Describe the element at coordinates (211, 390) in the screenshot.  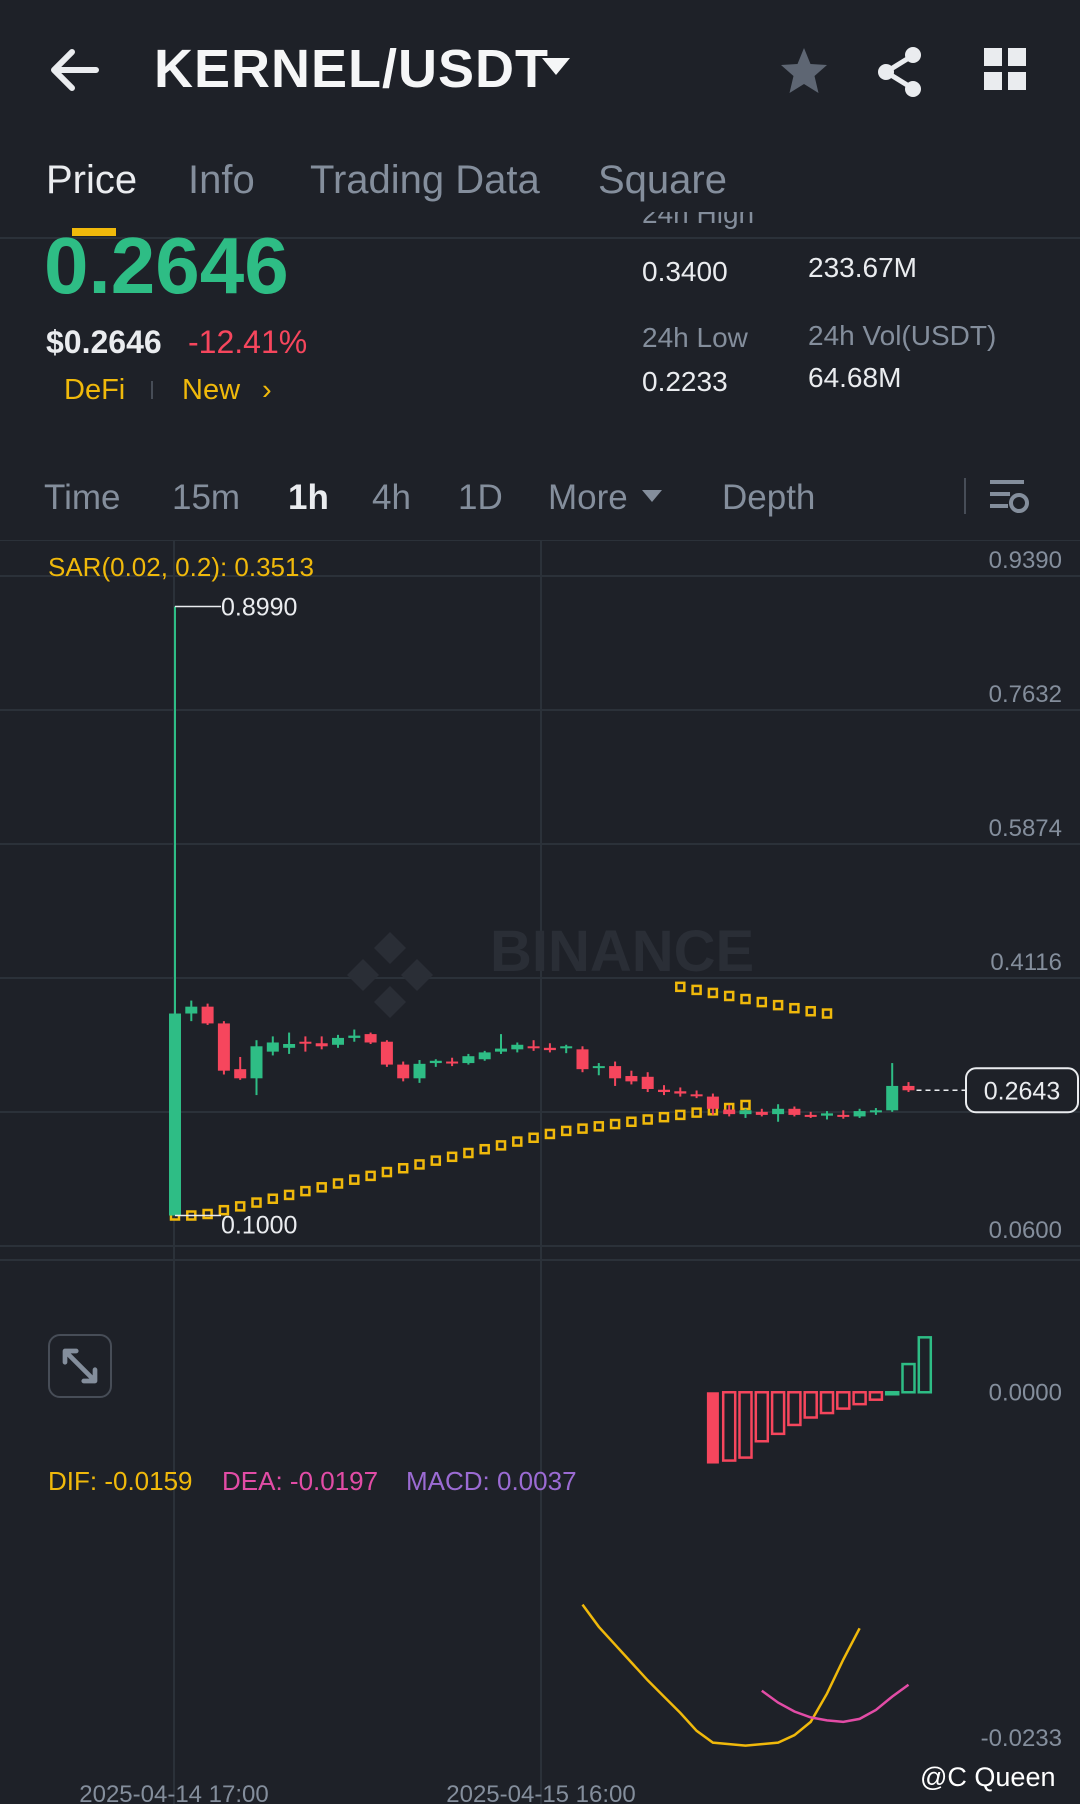
I see `tag-new: New` at that location.